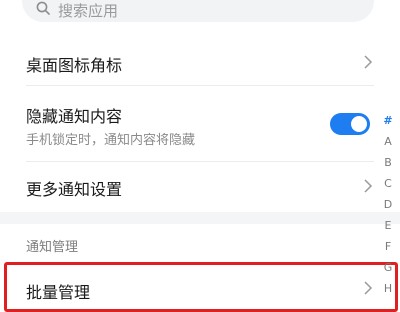  What do you see at coordinates (88, 11) in the screenshot?
I see `search-placeholder: 搜索应用` at bounding box center [88, 11].